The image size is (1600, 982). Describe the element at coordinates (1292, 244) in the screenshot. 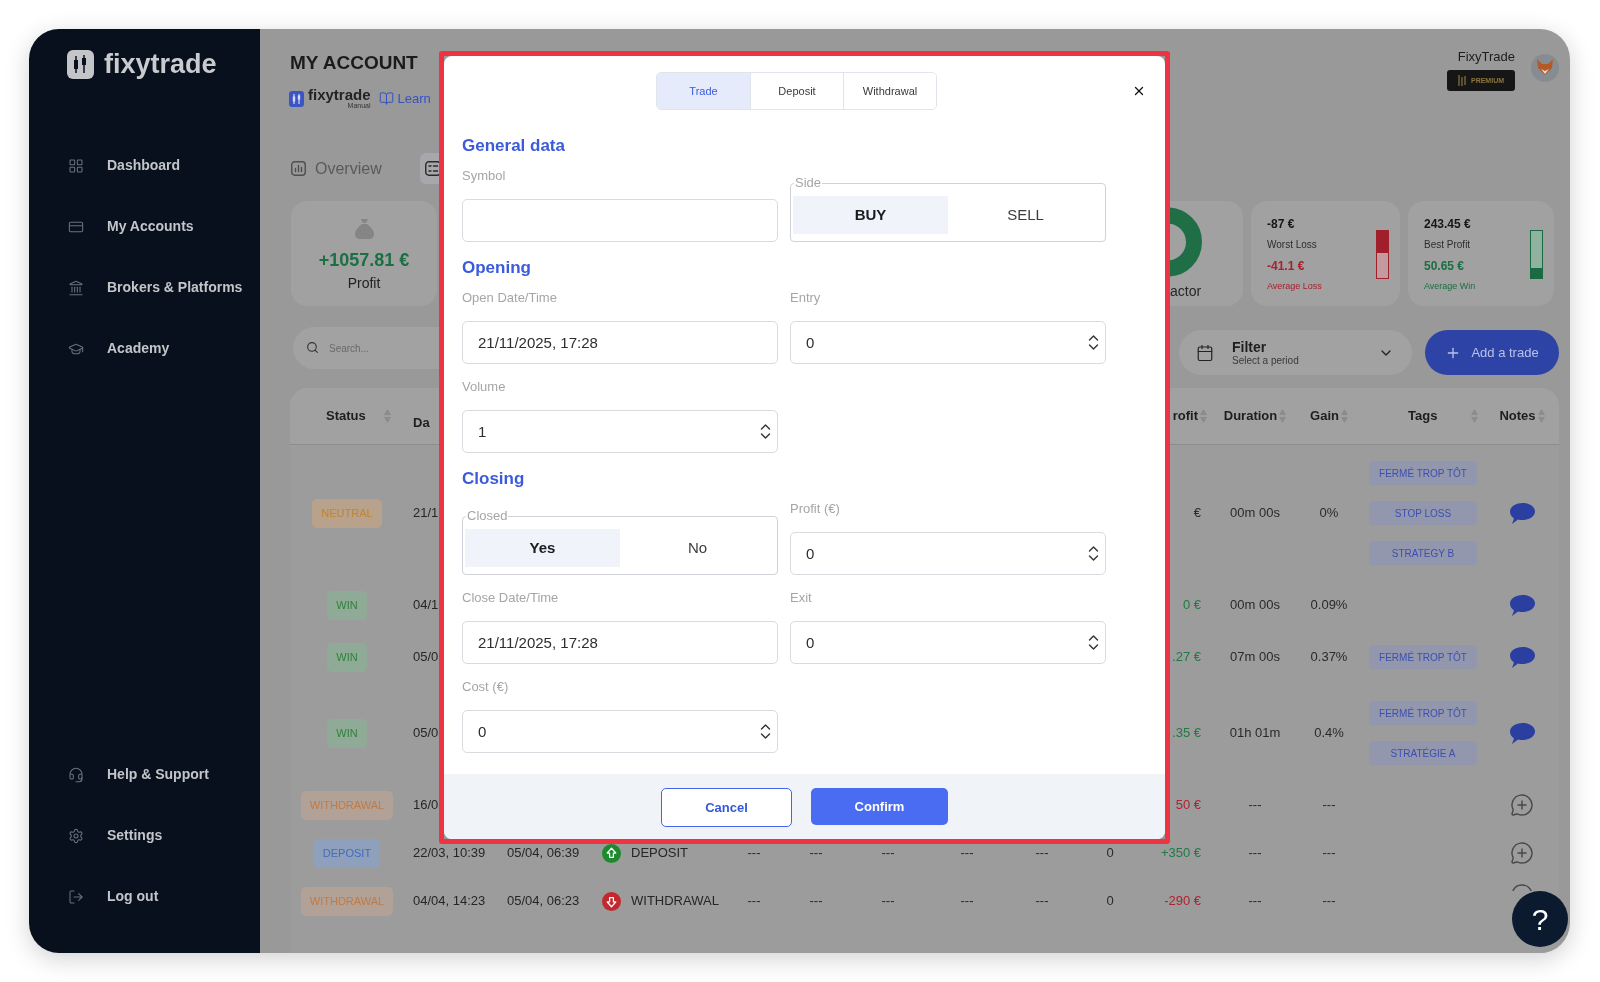

I see `stat-label: Worst Loss` at that location.